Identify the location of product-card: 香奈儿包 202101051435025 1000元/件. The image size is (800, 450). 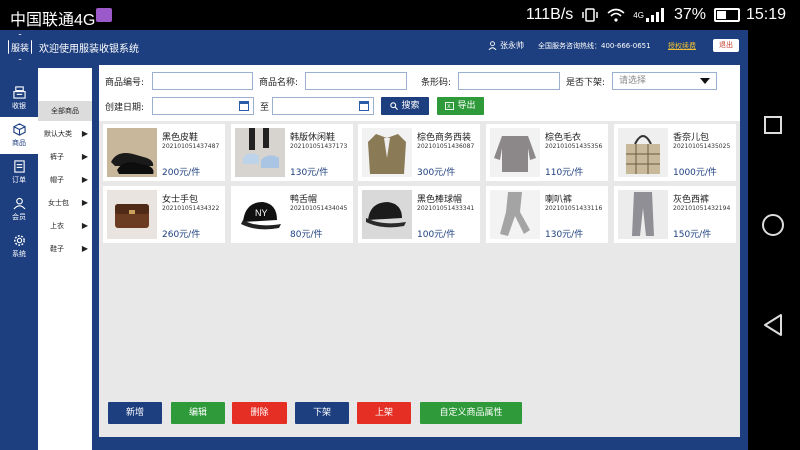
(675, 152).